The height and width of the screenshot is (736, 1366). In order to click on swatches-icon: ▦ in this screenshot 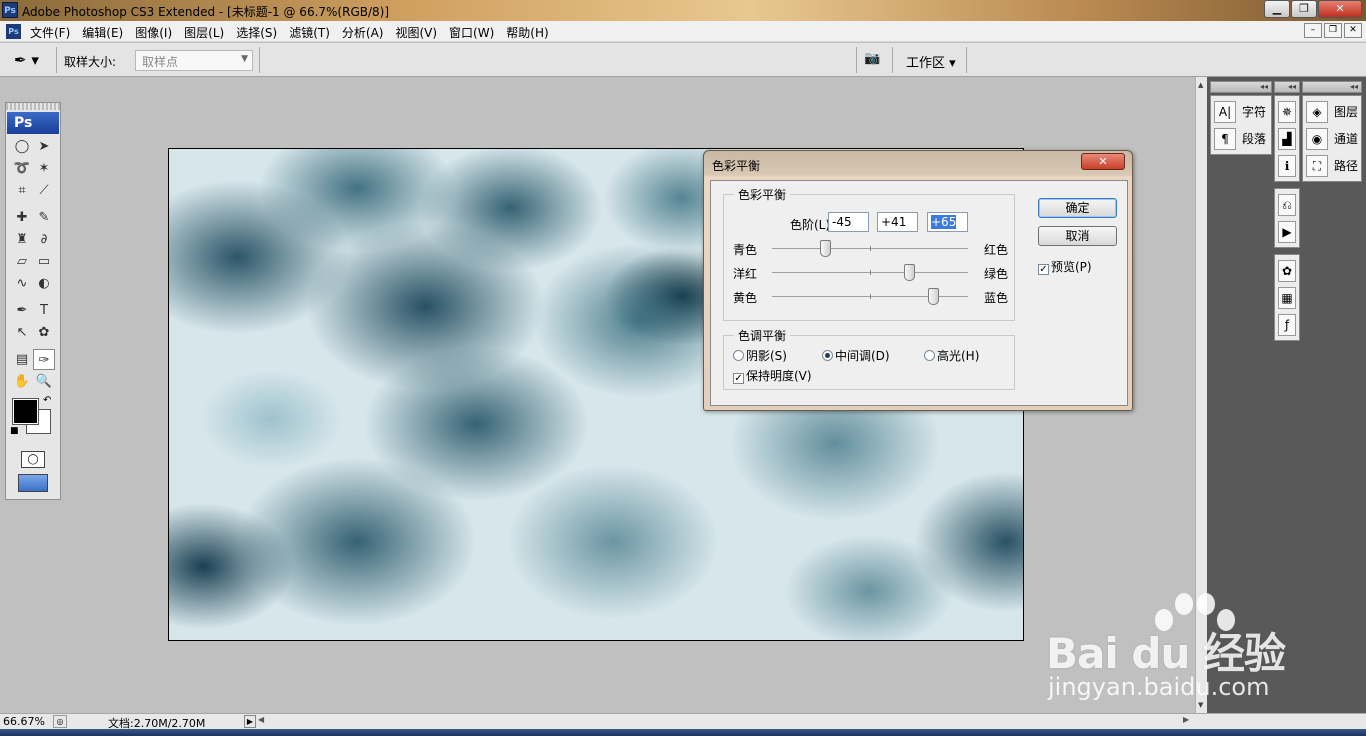, I will do `click(1287, 297)`.